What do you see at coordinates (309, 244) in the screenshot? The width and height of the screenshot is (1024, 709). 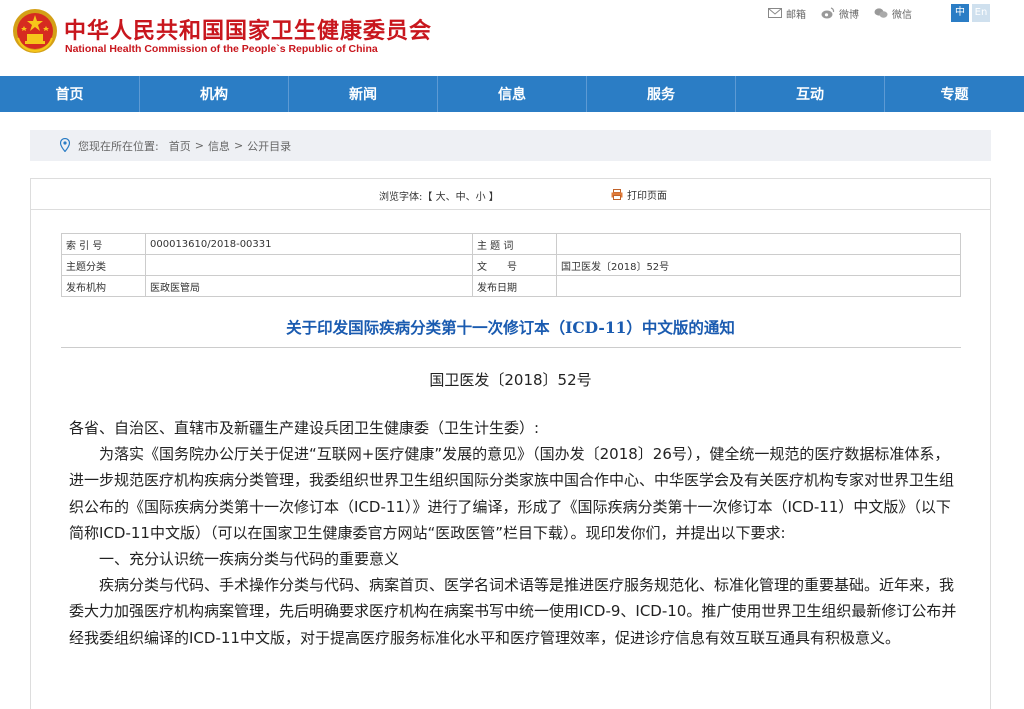 I see `index-value: 000013610/2018-00331` at bounding box center [309, 244].